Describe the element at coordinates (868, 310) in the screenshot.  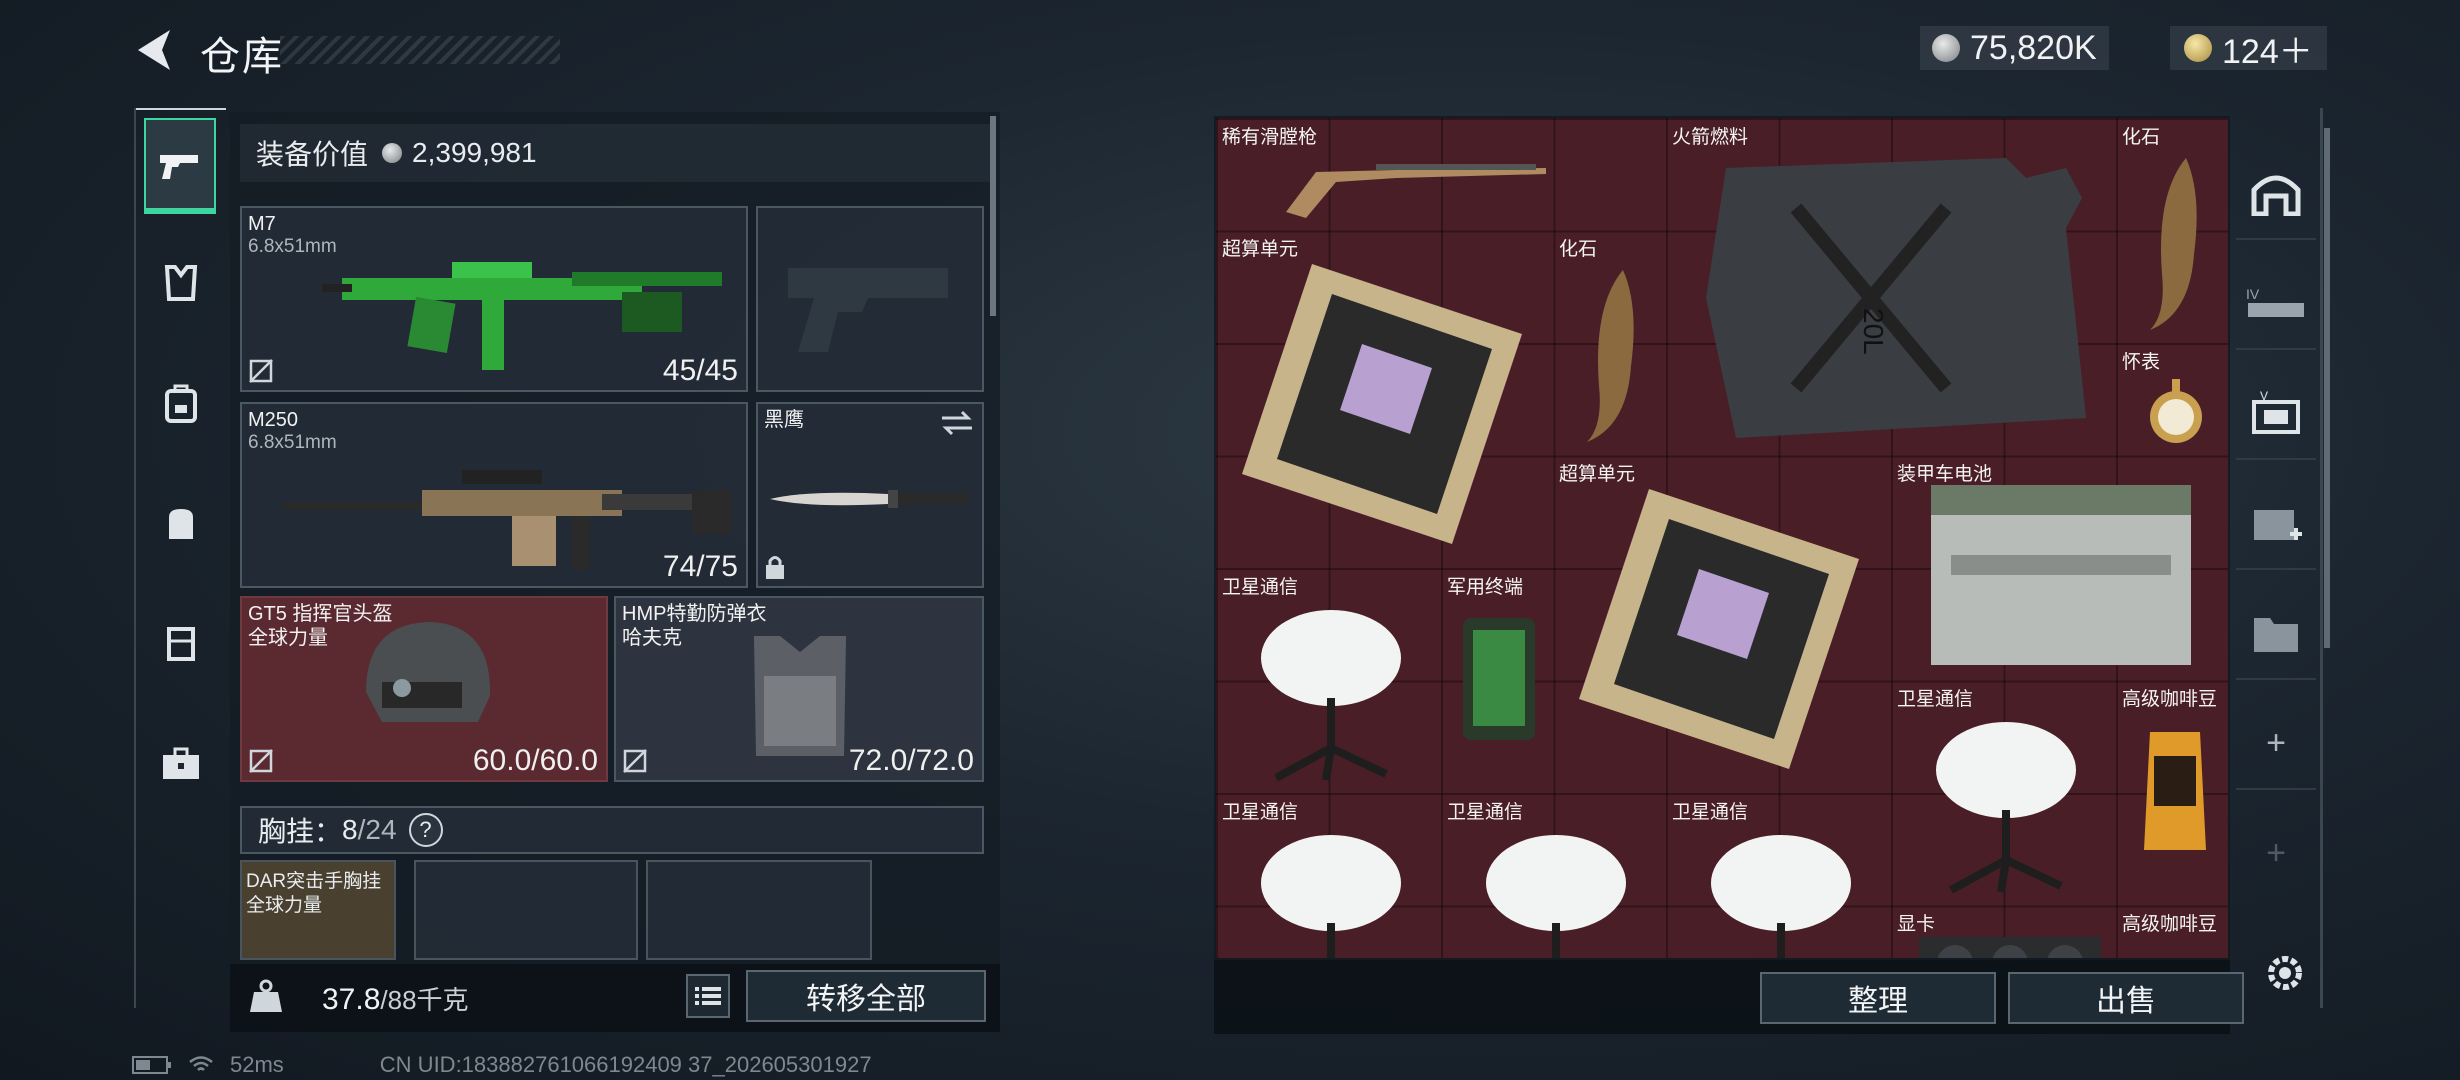
I see `pistol-silhouette-icon` at that location.